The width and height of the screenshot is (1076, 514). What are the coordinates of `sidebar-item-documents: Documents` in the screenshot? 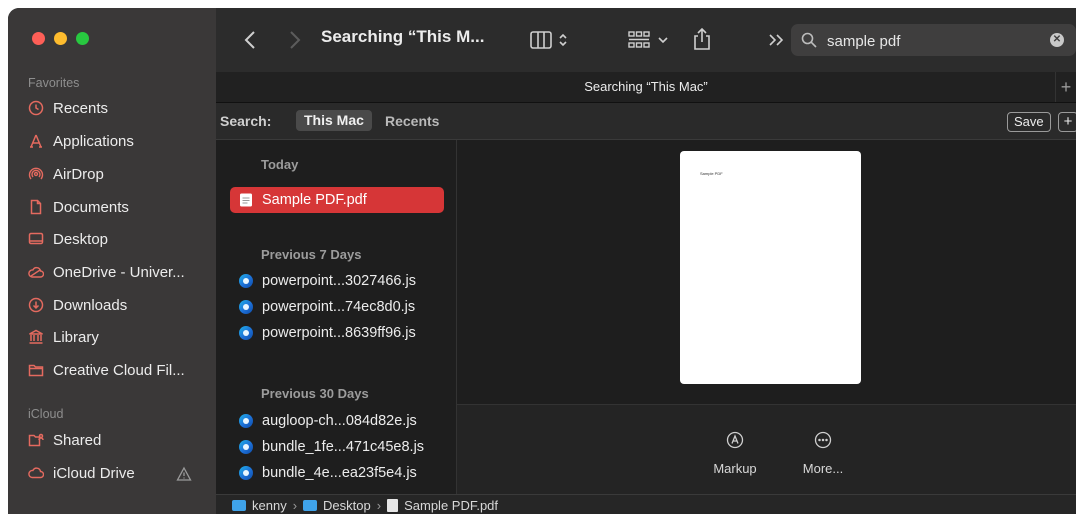 It's located at (78, 207).